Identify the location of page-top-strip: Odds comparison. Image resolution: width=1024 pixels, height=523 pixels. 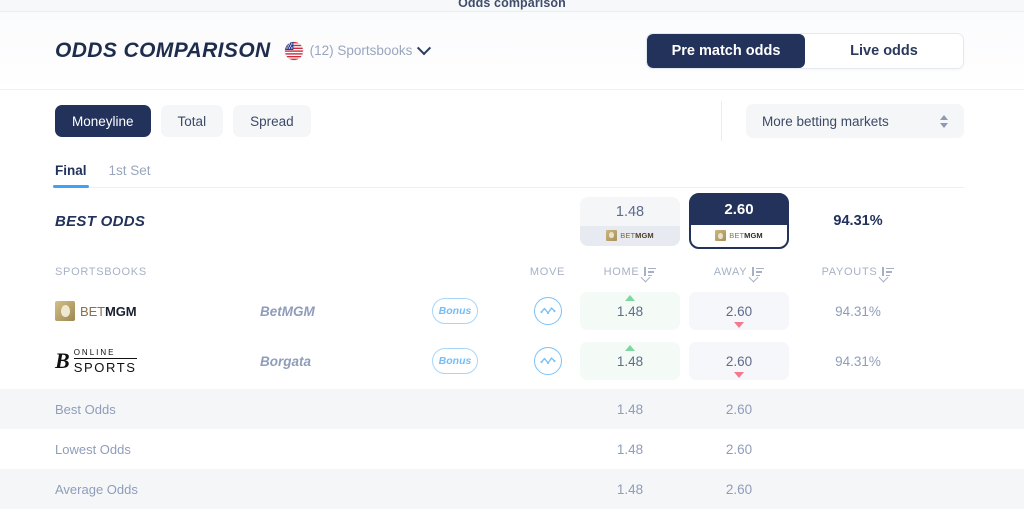
(512, 6).